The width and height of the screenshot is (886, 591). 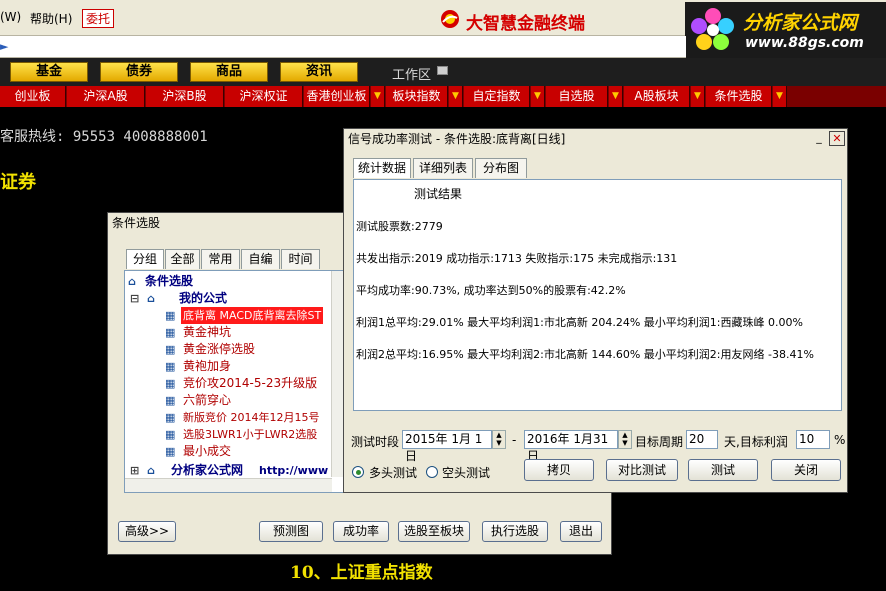 I want to click on test-button: 测试, so click(x=723, y=470).